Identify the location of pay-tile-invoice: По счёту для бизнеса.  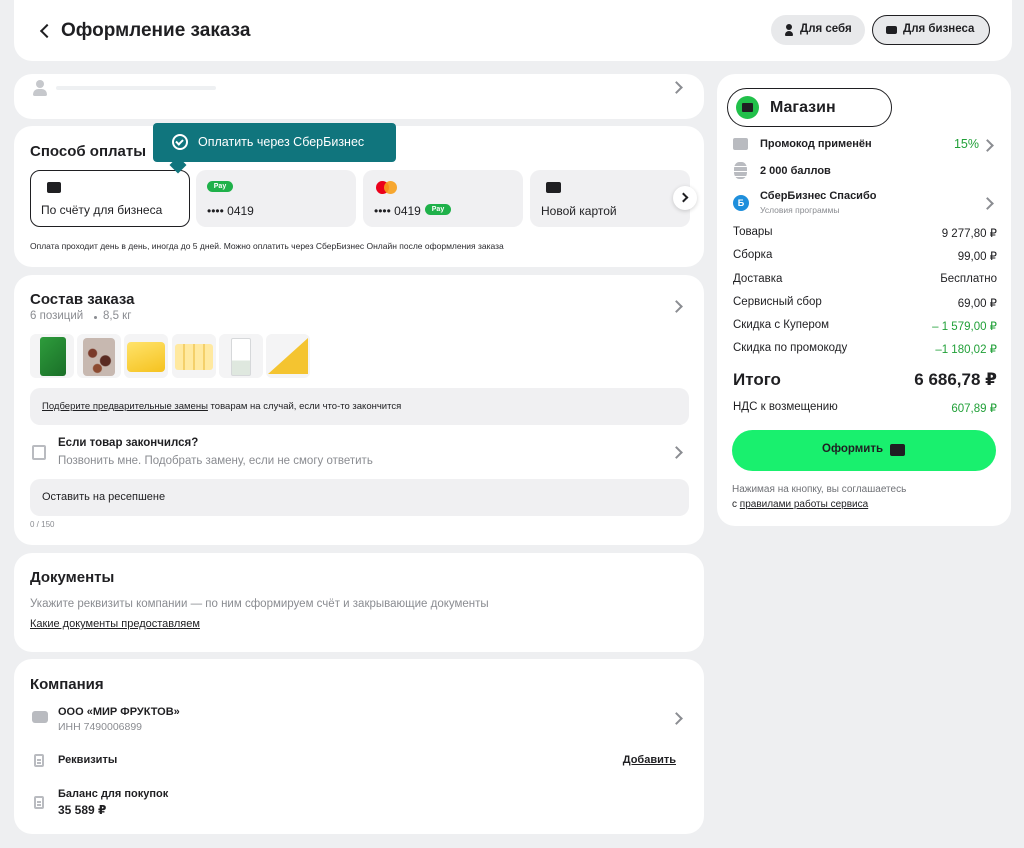
(110, 198).